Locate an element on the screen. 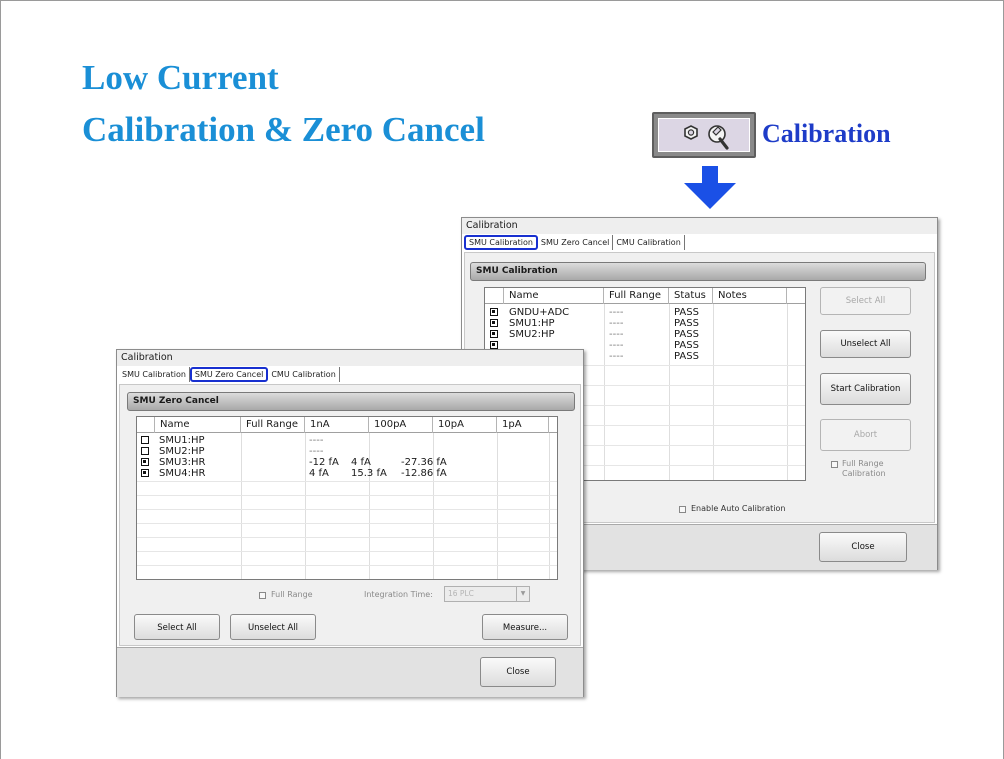  abort-button: Abort is located at coordinates (865, 435).